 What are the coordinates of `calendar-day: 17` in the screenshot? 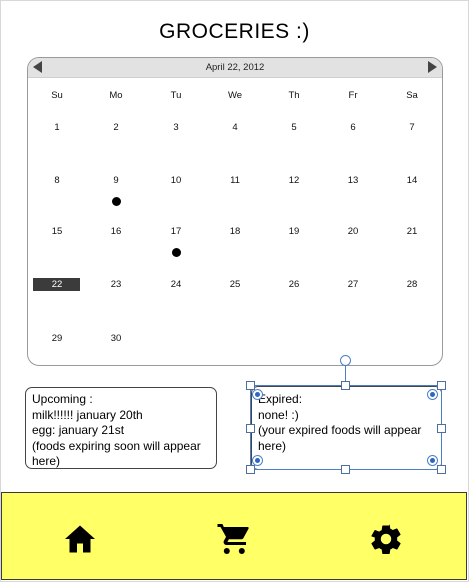 It's located at (176, 231).